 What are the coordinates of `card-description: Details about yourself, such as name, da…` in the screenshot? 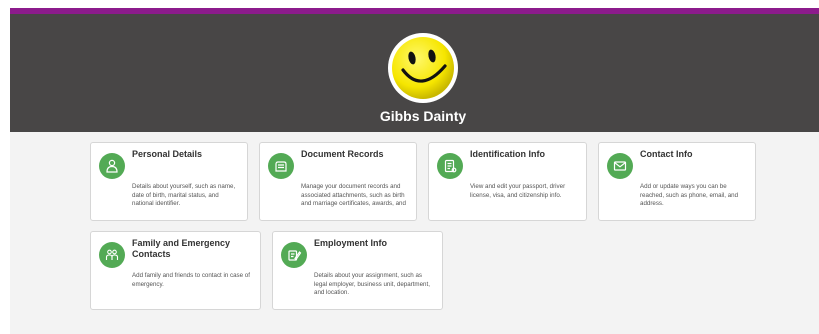 It's located at (184, 195).